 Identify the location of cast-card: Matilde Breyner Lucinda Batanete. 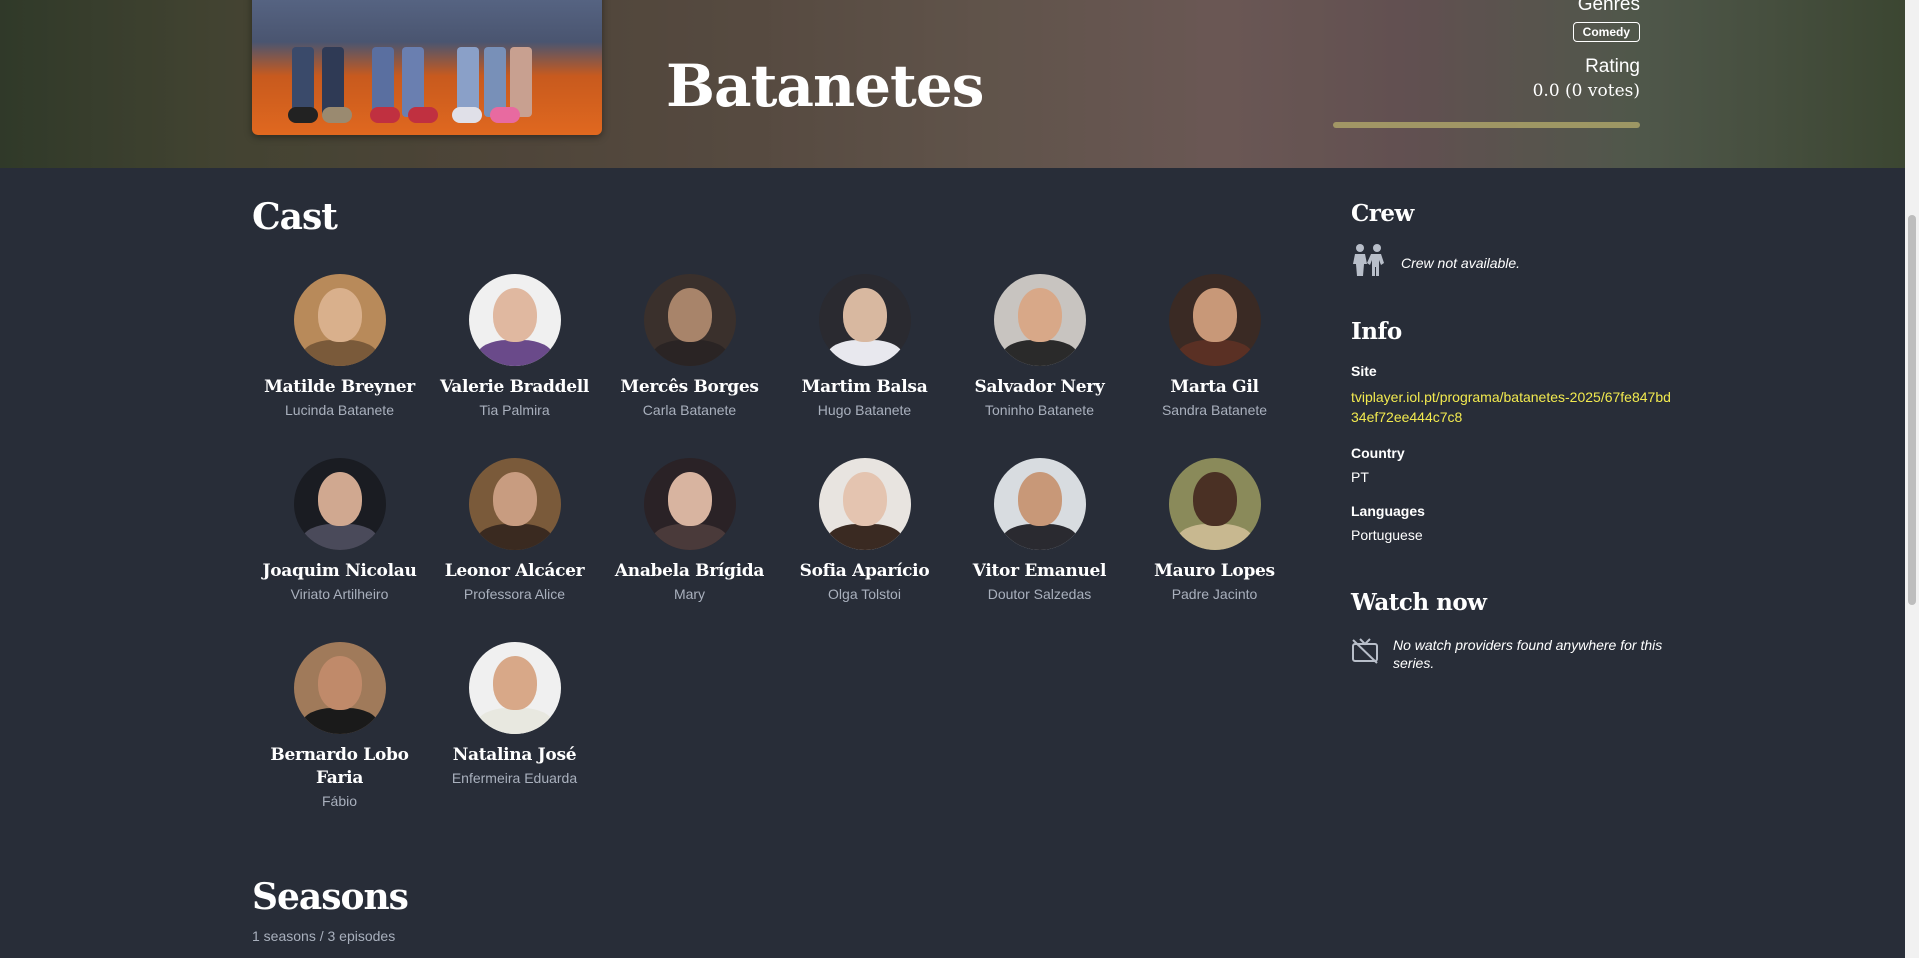
(339, 346).